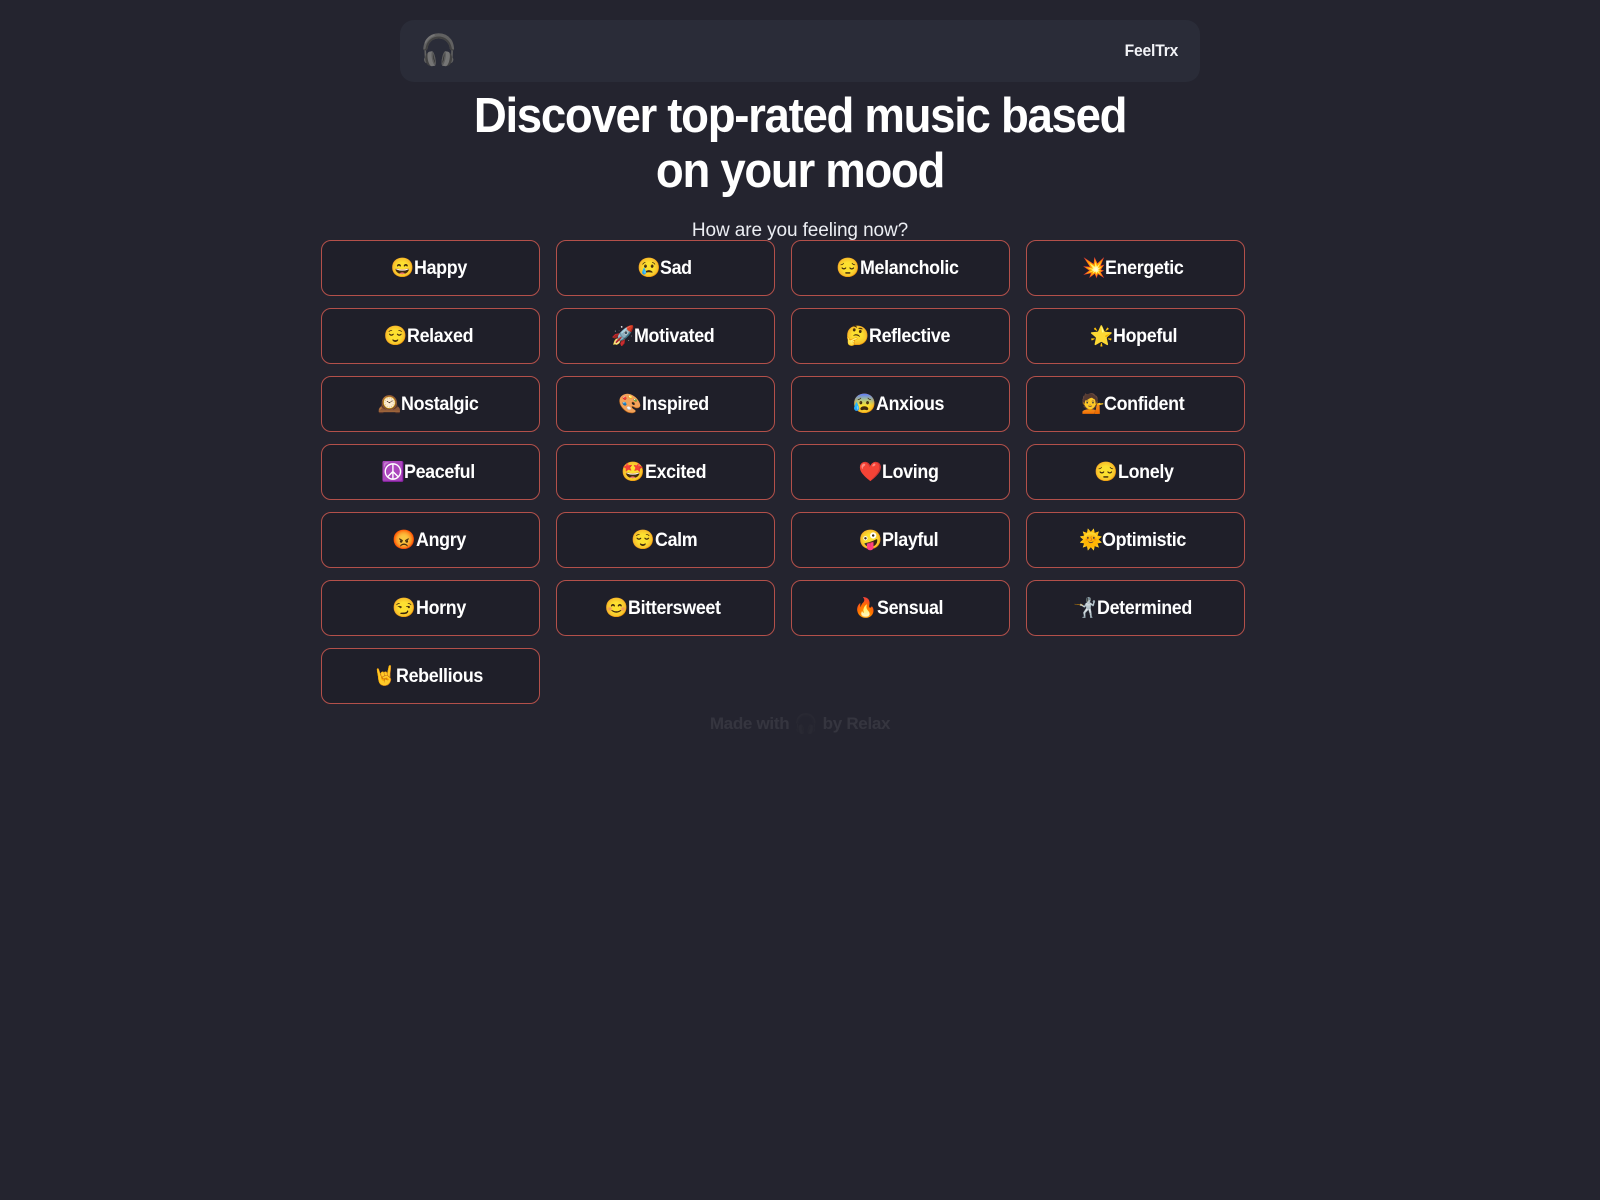 This screenshot has width=1600, height=1200. Describe the element at coordinates (648, 268) in the screenshot. I see `crying-face-icon: 😢` at that location.